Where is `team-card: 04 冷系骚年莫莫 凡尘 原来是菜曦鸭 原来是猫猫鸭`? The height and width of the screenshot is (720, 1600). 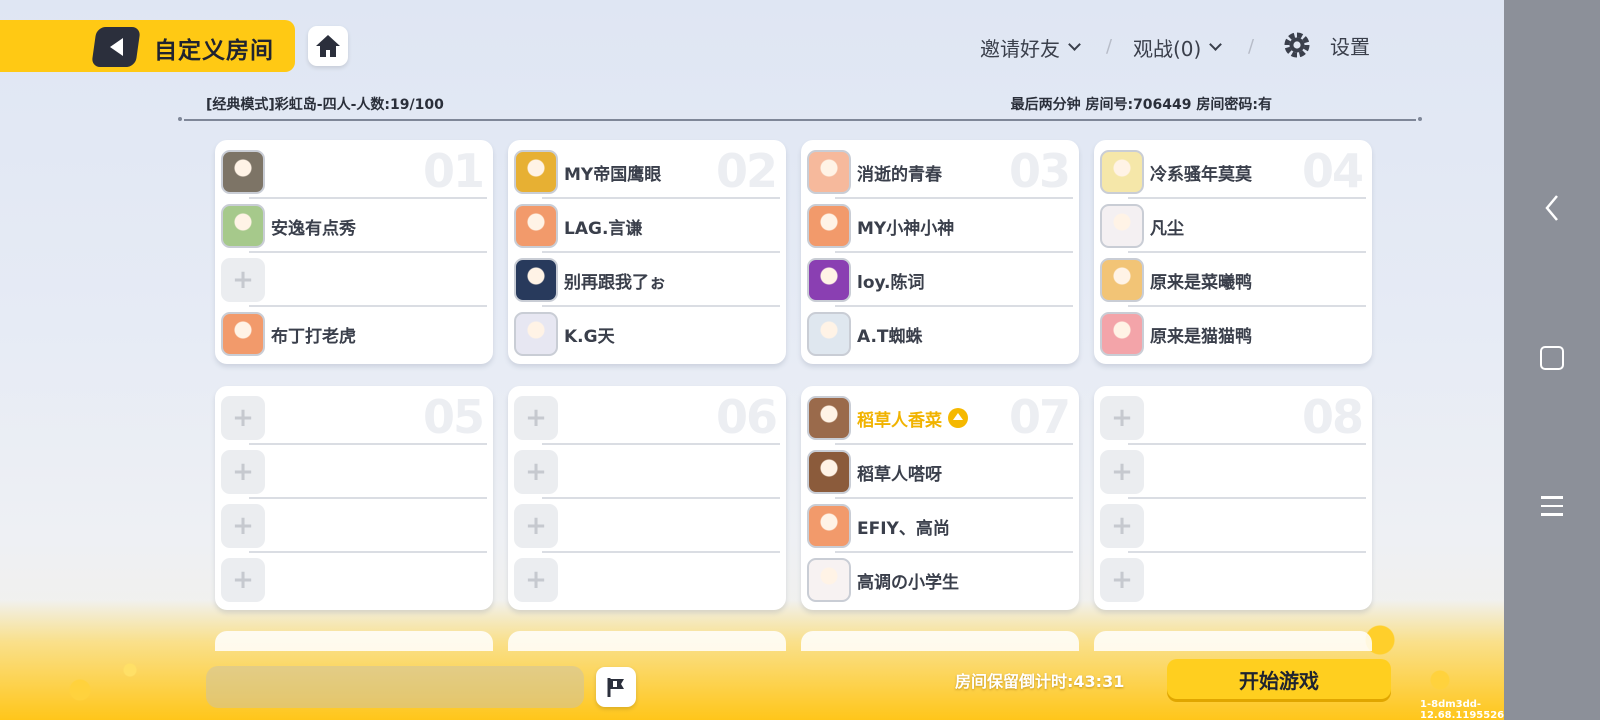 team-card: 04 冷系骚年莫莫 凡尘 原来是菜曦鸭 原来是猫猫鸭 is located at coordinates (1233, 252).